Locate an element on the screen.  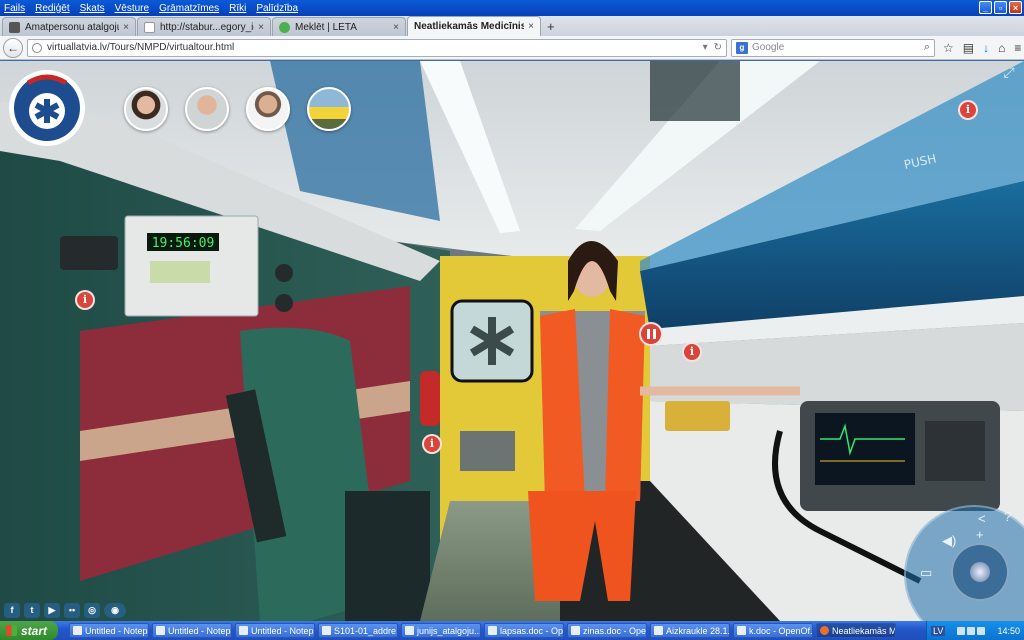
menu-edit: Rediģēt is located at coordinates (52, 8).